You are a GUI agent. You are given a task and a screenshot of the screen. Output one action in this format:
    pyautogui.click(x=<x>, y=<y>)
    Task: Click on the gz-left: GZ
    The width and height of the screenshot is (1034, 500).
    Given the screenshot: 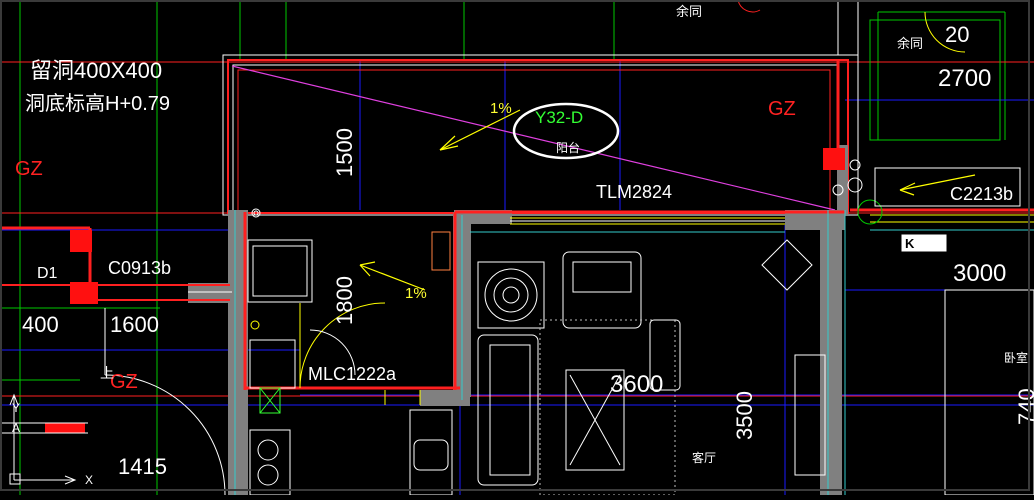 What is the action you would take?
    pyautogui.click(x=29, y=169)
    